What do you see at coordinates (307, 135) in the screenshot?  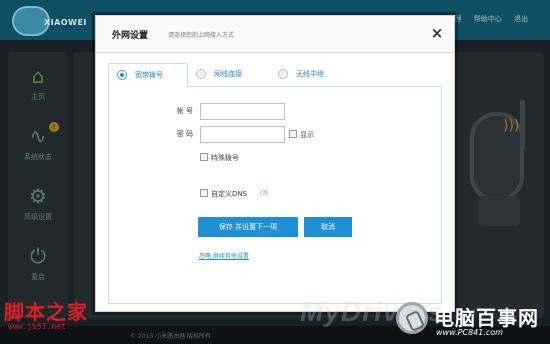 I see `show-password-label: 显示` at bounding box center [307, 135].